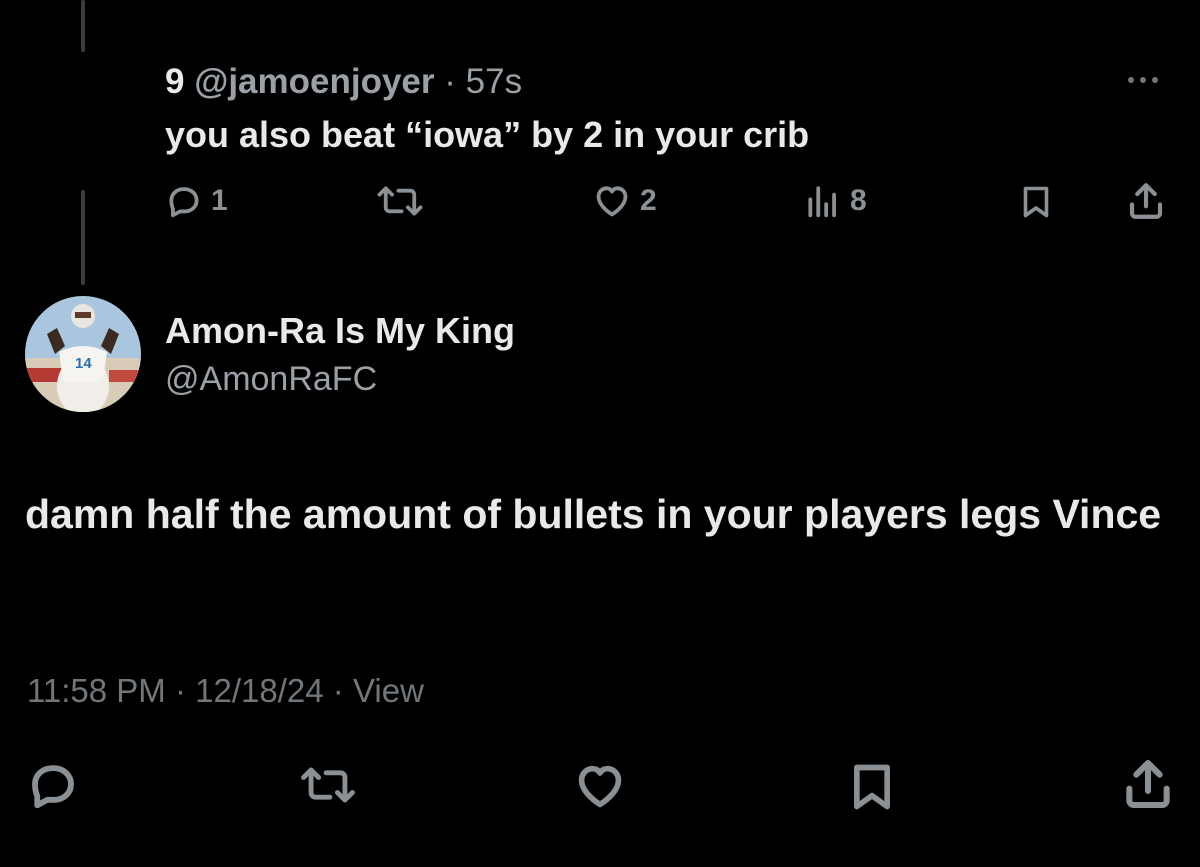  I want to click on post-share-button, so click(1148, 784).